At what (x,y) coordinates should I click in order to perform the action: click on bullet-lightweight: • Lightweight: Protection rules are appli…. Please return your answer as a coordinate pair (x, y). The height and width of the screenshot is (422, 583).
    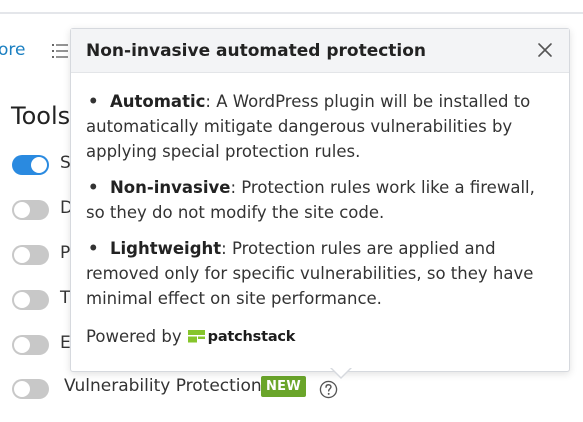
    Looking at the image, I should click on (320, 273).